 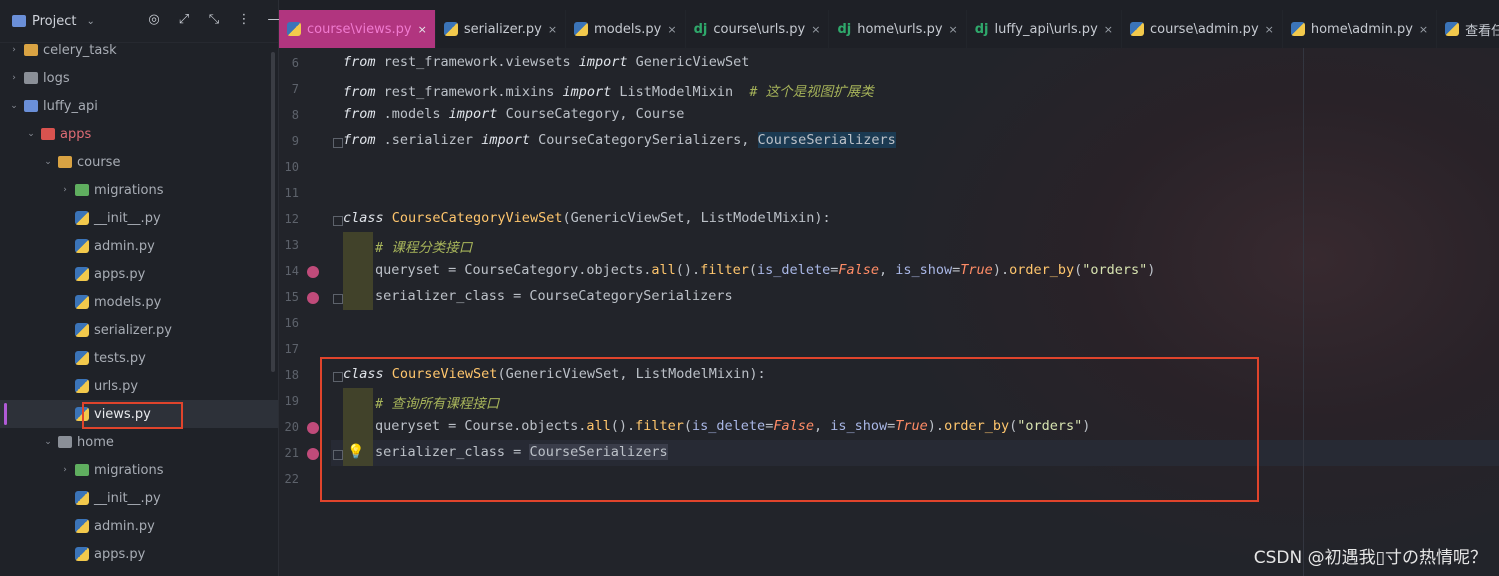 What do you see at coordinates (19, 21) in the screenshot?
I see `project-icon` at bounding box center [19, 21].